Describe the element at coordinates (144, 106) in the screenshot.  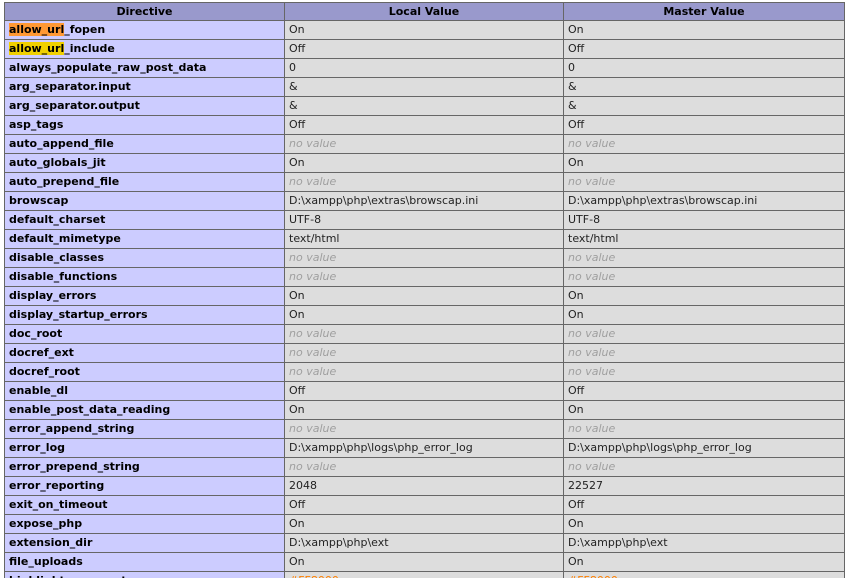
I see `directive-name-cell: arg_separator.output` at that location.